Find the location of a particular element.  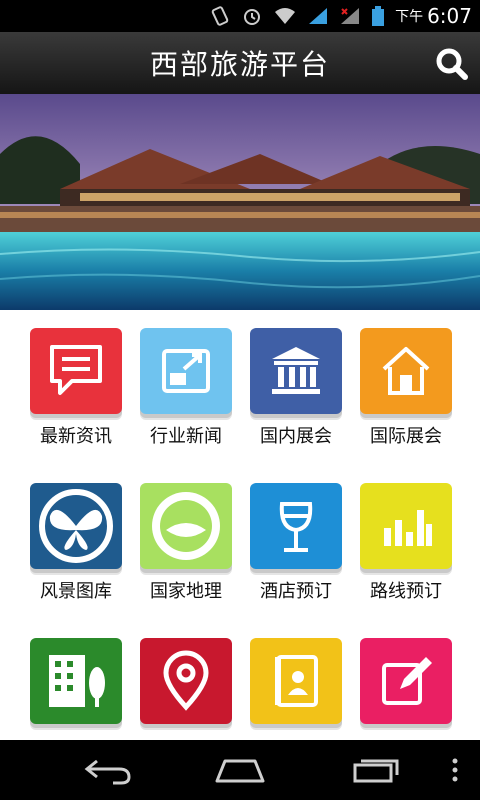

home-button is located at coordinates (240, 770).